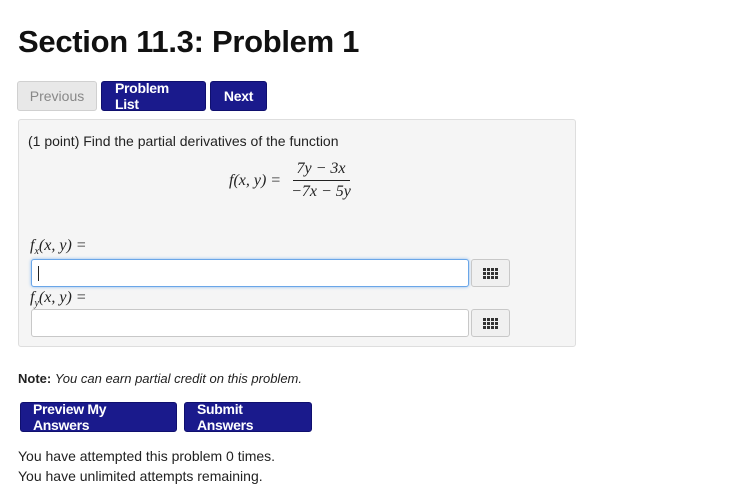 The image size is (740, 494). I want to click on answer-actions: Preview My Answers Submit Answers, so click(166, 417).